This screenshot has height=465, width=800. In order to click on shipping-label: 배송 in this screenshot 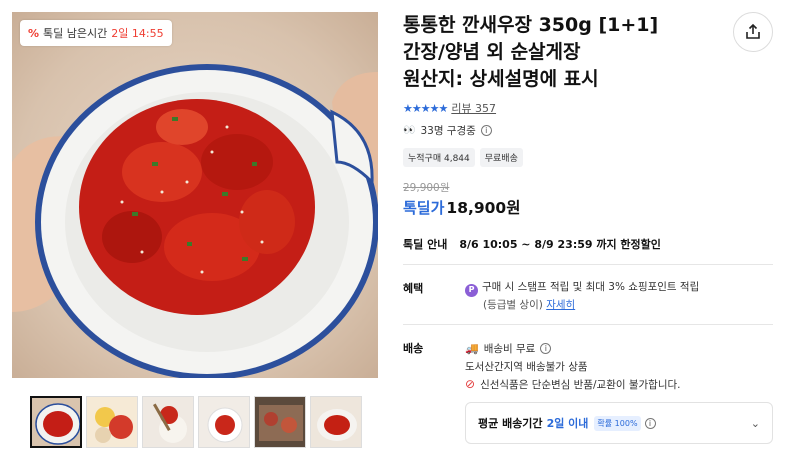, I will do `click(413, 348)`.